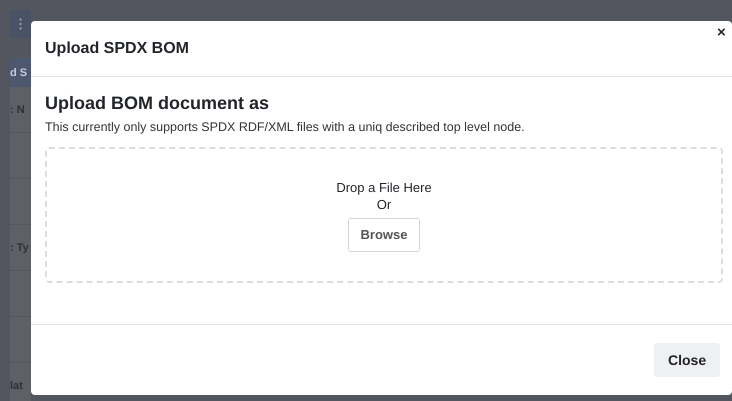 This screenshot has width=732, height=401. Describe the element at coordinates (157, 103) in the screenshot. I see `section-heading: Upload BOM document as` at that location.